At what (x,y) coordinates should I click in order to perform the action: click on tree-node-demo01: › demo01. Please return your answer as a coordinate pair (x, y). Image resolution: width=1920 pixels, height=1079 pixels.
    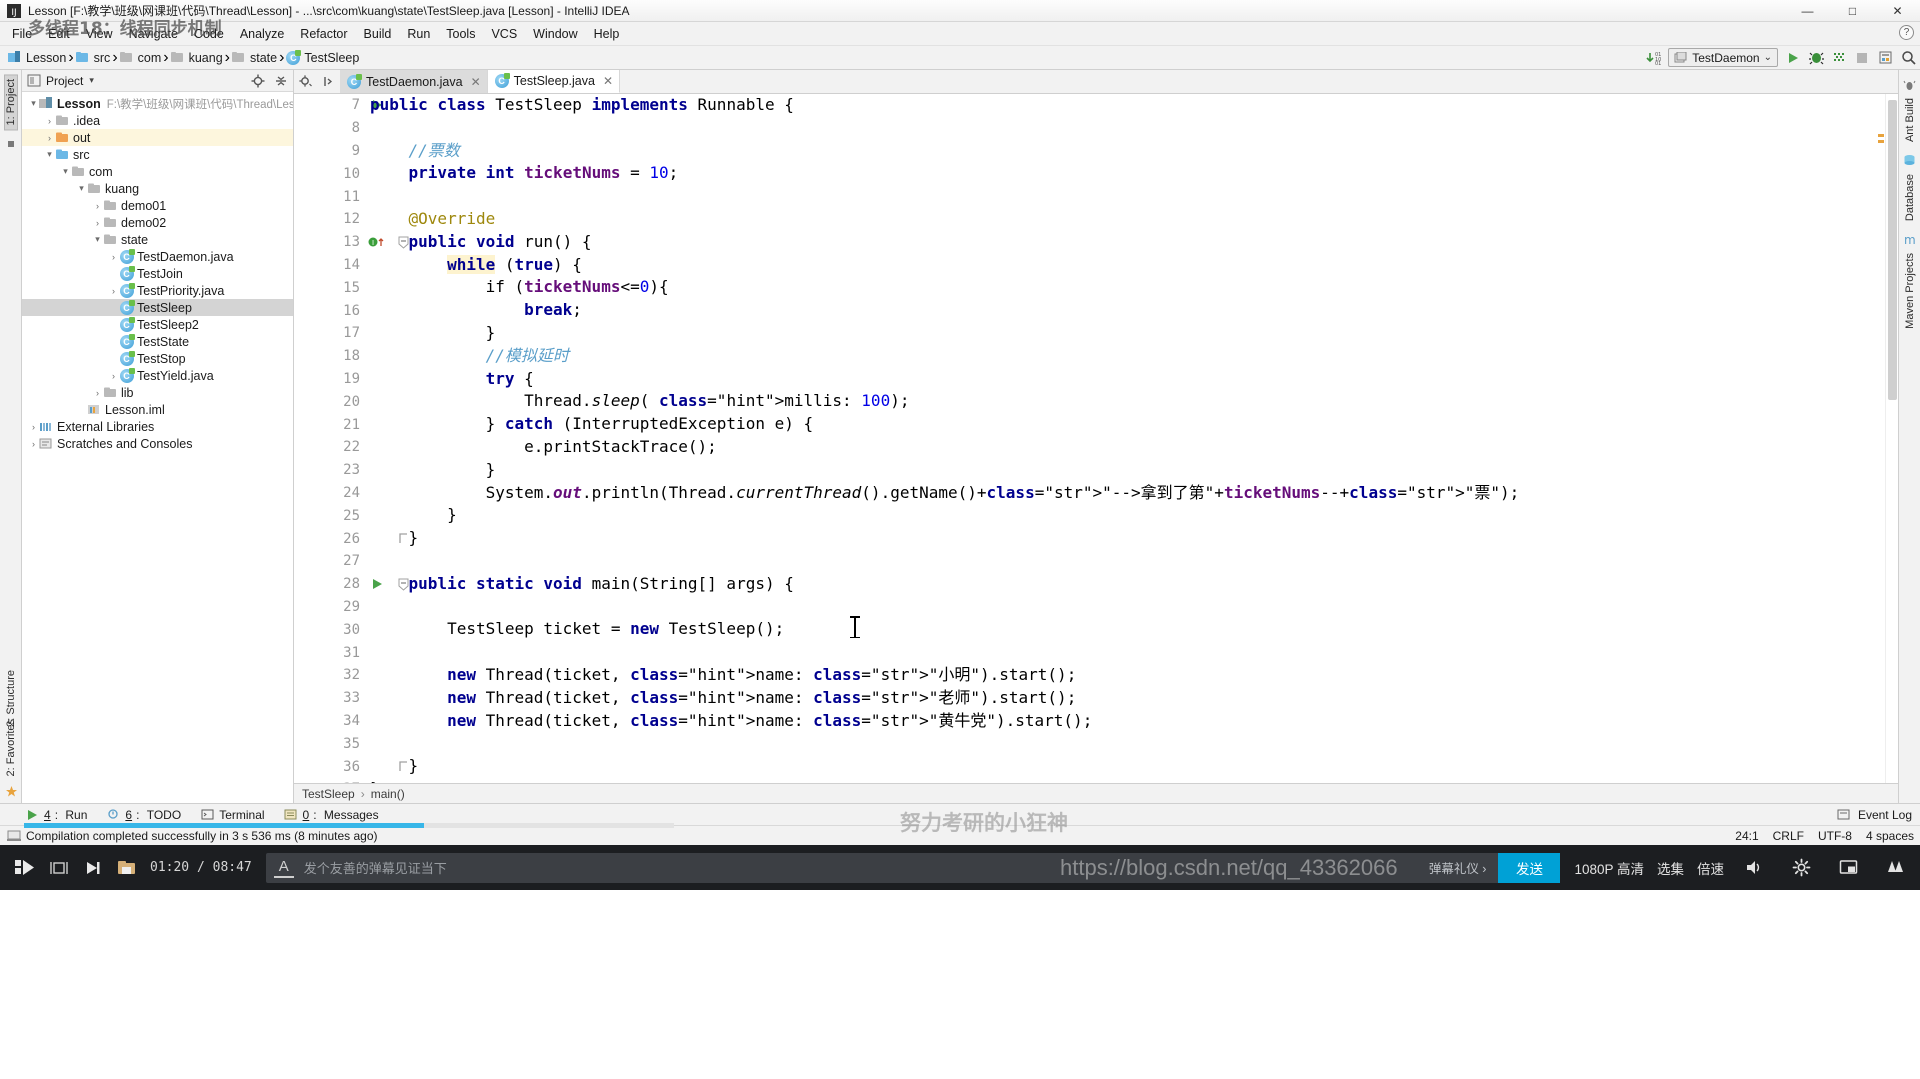
    Looking at the image, I should click on (157, 205).